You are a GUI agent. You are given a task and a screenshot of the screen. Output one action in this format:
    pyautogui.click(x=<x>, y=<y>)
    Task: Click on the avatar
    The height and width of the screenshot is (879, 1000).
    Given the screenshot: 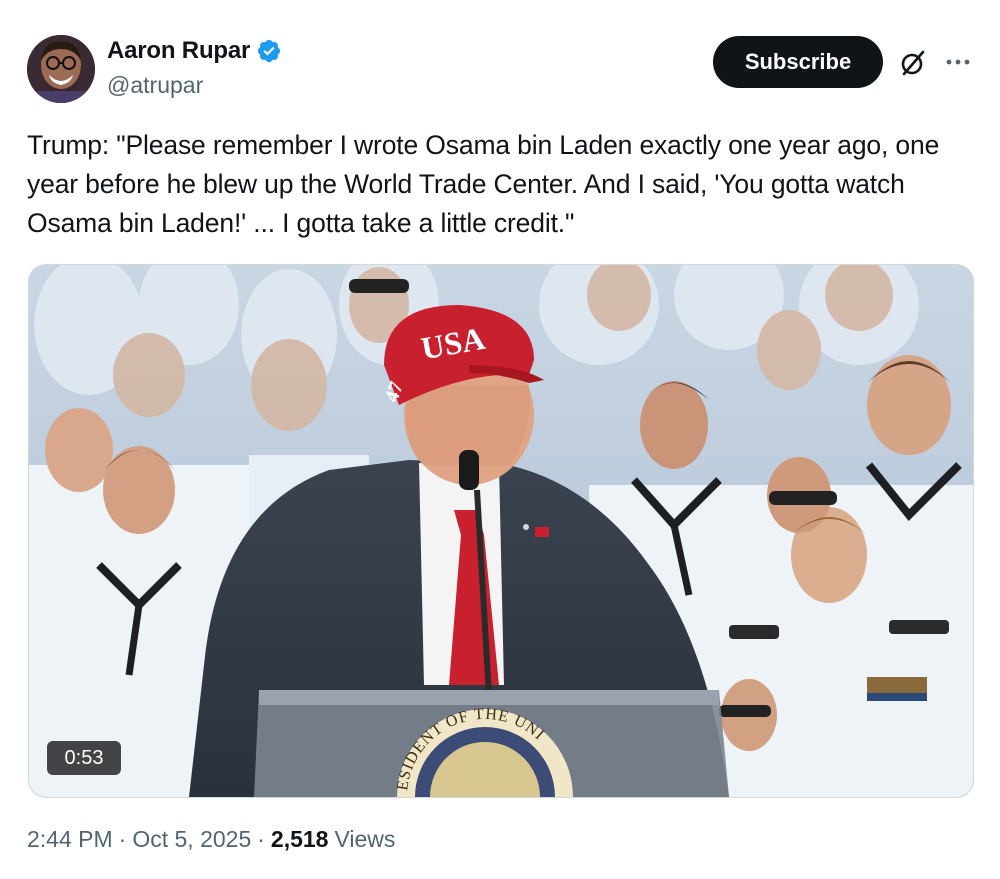 What is the action you would take?
    pyautogui.click(x=61, y=69)
    